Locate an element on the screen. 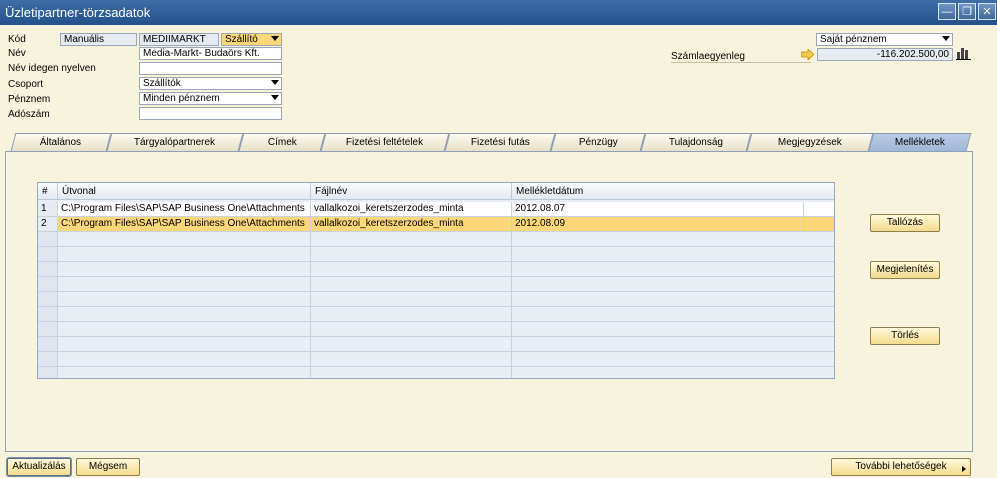 Image resolution: width=997 pixels, height=478 pixels. kod-field: MEDIIMARKT is located at coordinates (179, 39).